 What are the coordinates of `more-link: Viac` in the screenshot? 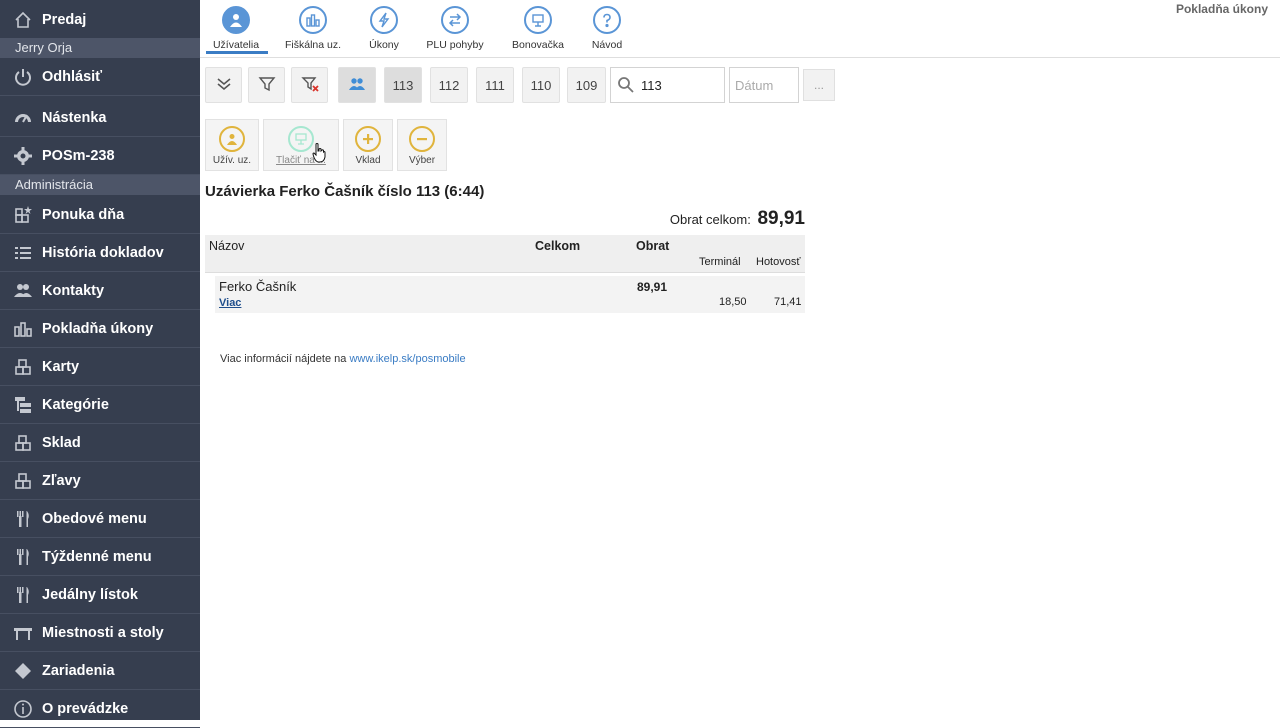 It's located at (230, 303).